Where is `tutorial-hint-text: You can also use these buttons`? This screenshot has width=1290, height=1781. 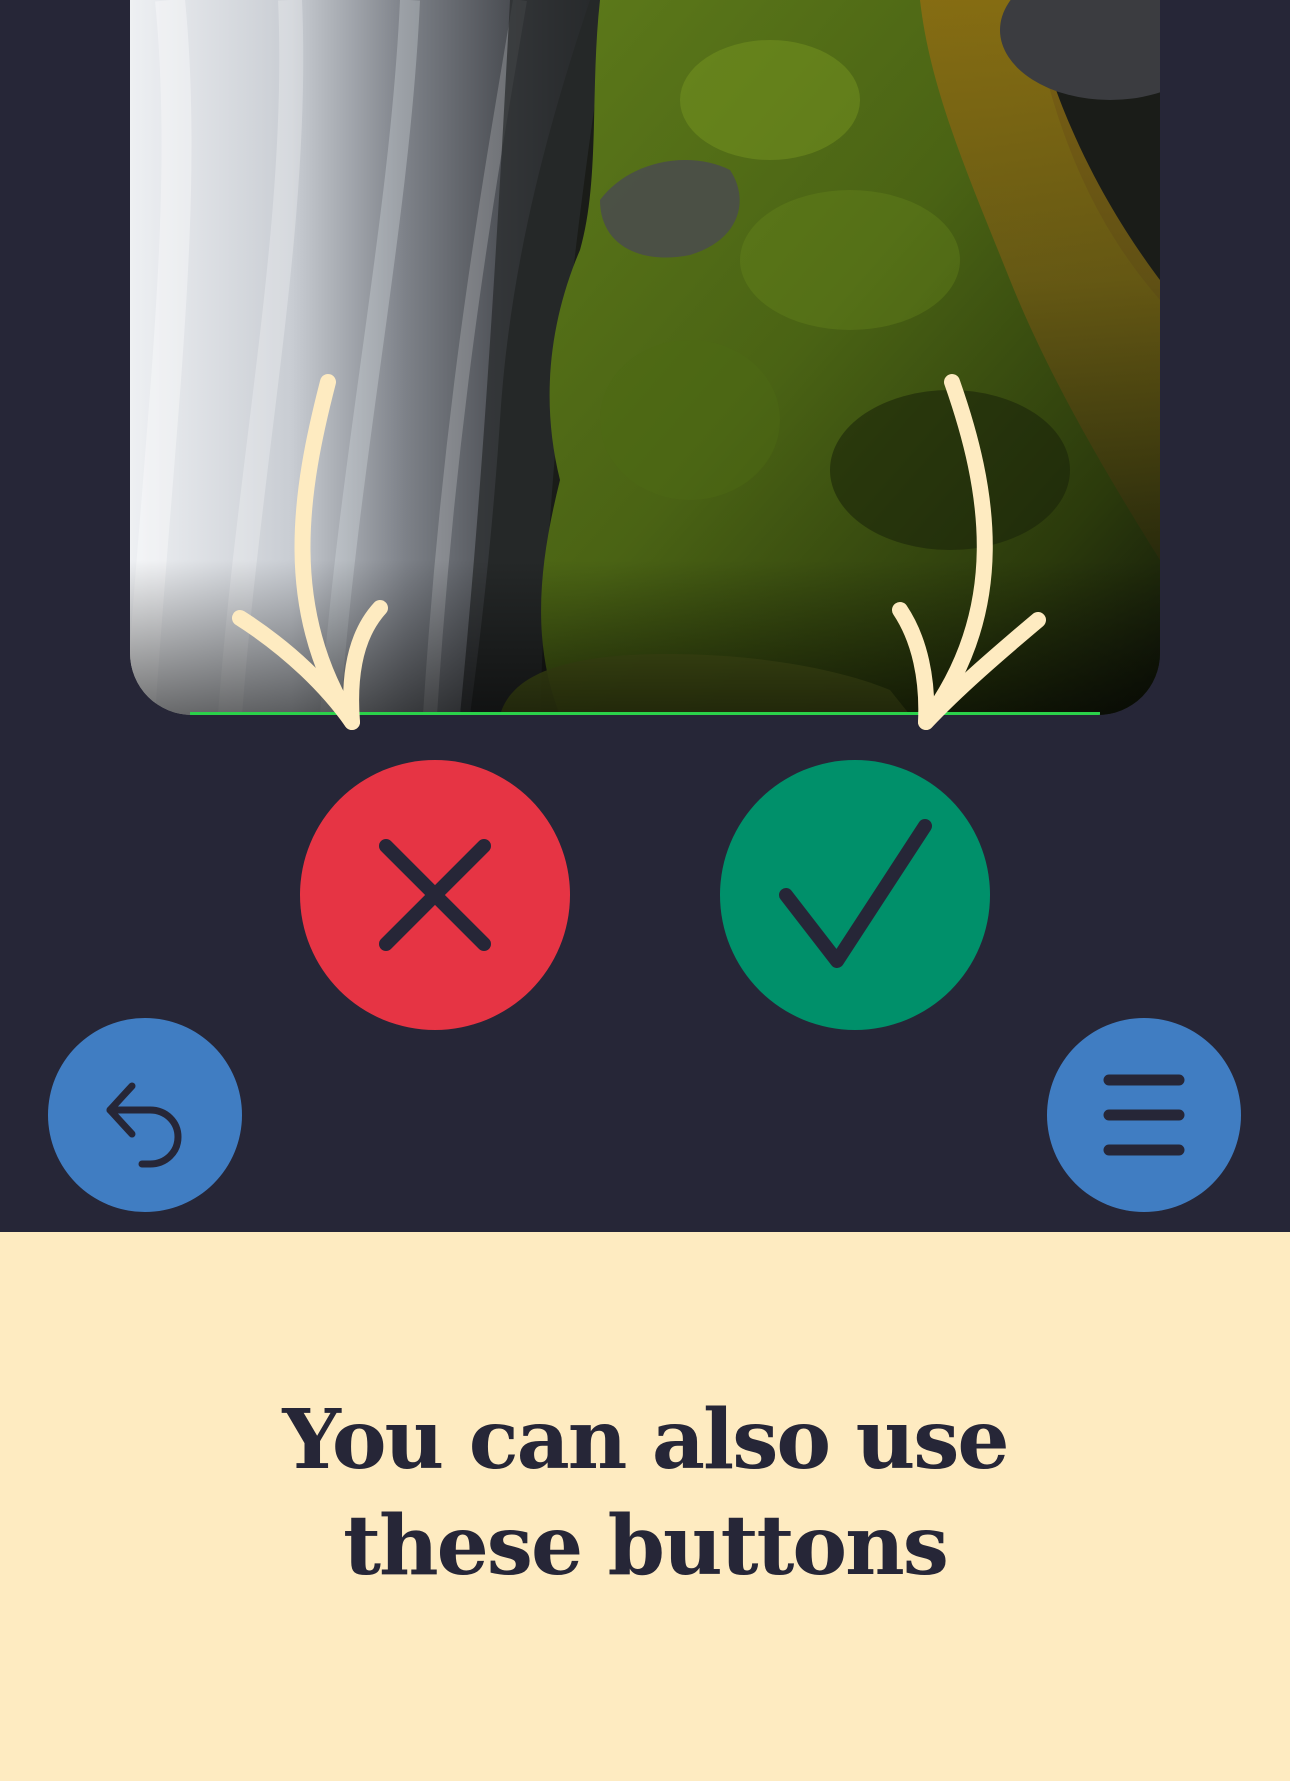 tutorial-hint-text: You can also use these buttons is located at coordinates (645, 1492).